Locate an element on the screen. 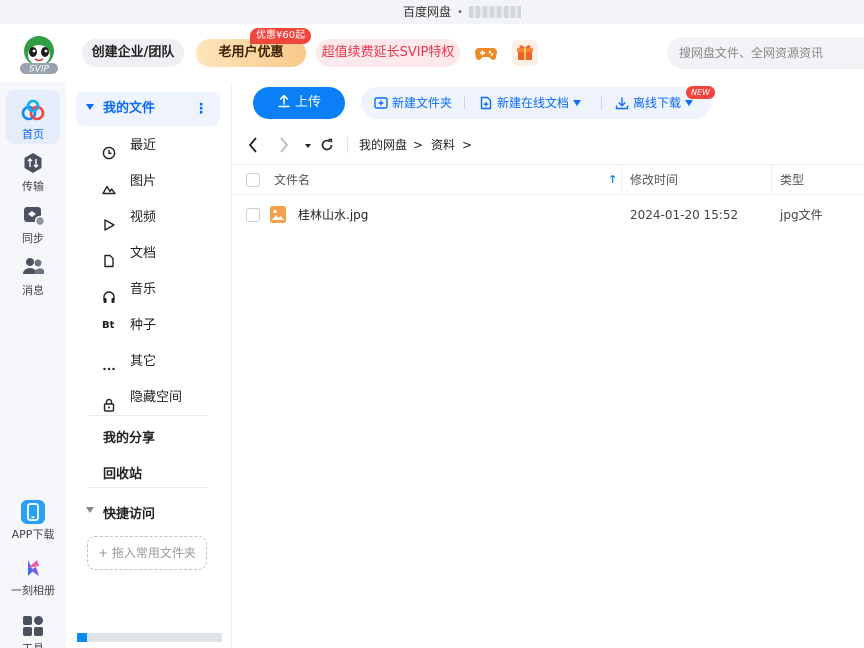  back-arrow-icon is located at coordinates (253, 145).